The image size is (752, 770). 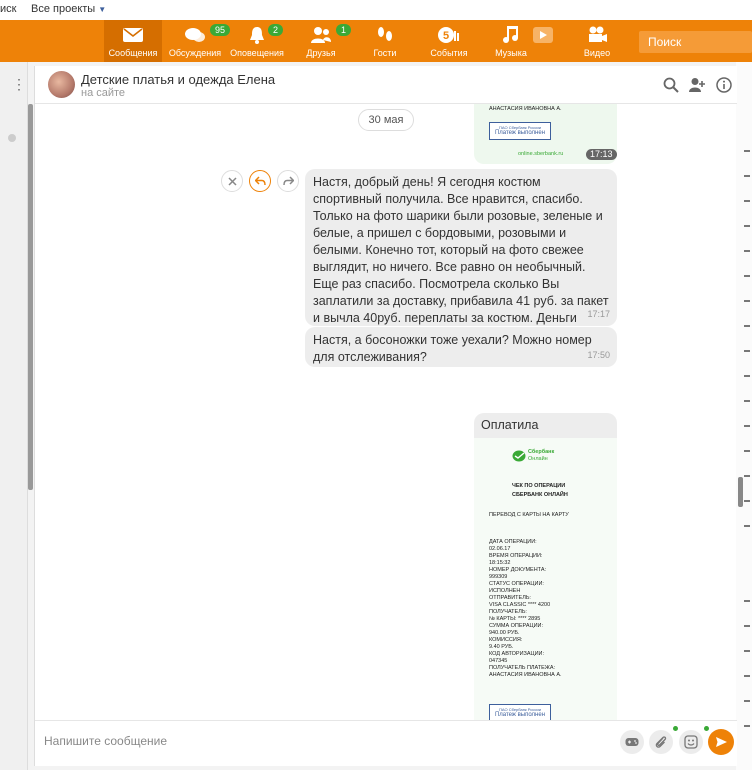 I want to click on events-hand-icon: 5, so click(x=448, y=35).